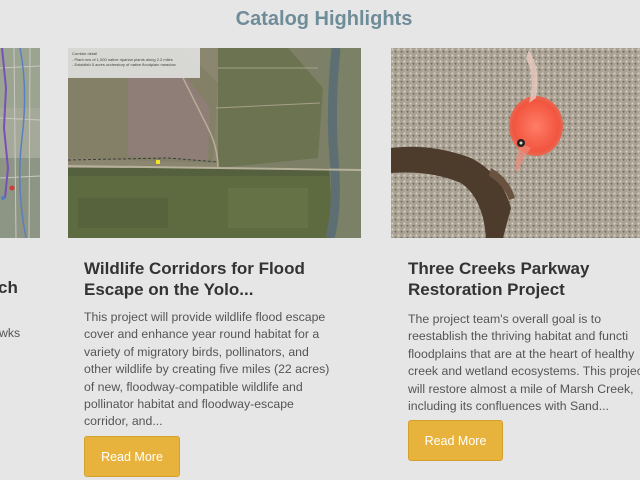 The image size is (640, 480). I want to click on card-title: Three Creeks Parkway Restoration Project, so click(524, 279).